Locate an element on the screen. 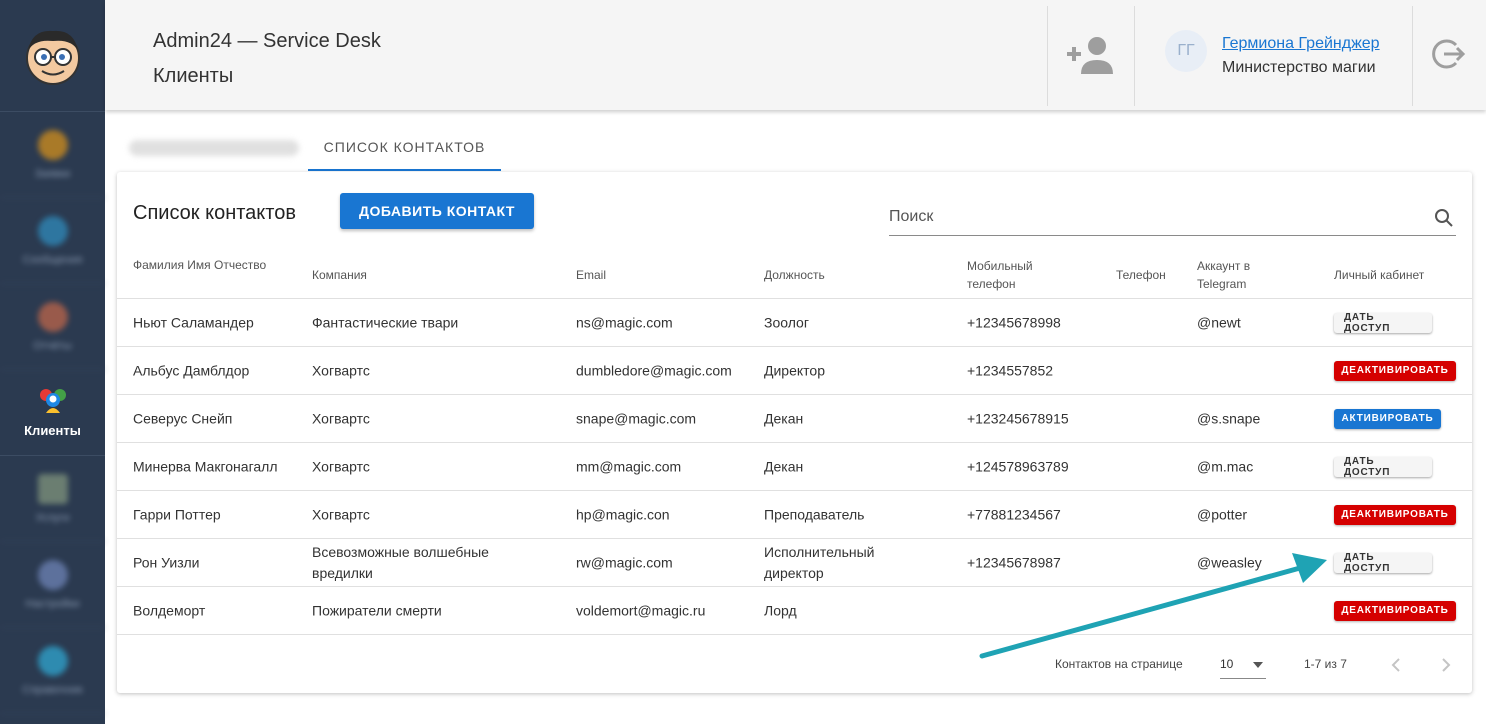 The width and height of the screenshot is (1486, 724). sidebar-item-clients: Клиенты is located at coordinates (52, 413).